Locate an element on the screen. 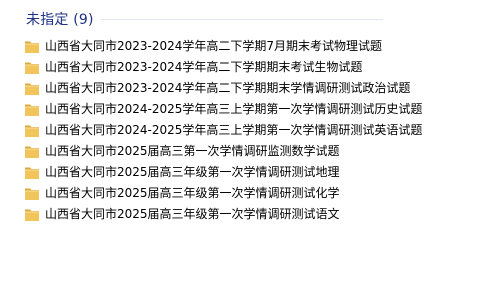  folder-name: 山西省大同市2025届高三年级第一次学情调研测试化学 is located at coordinates (192, 193).